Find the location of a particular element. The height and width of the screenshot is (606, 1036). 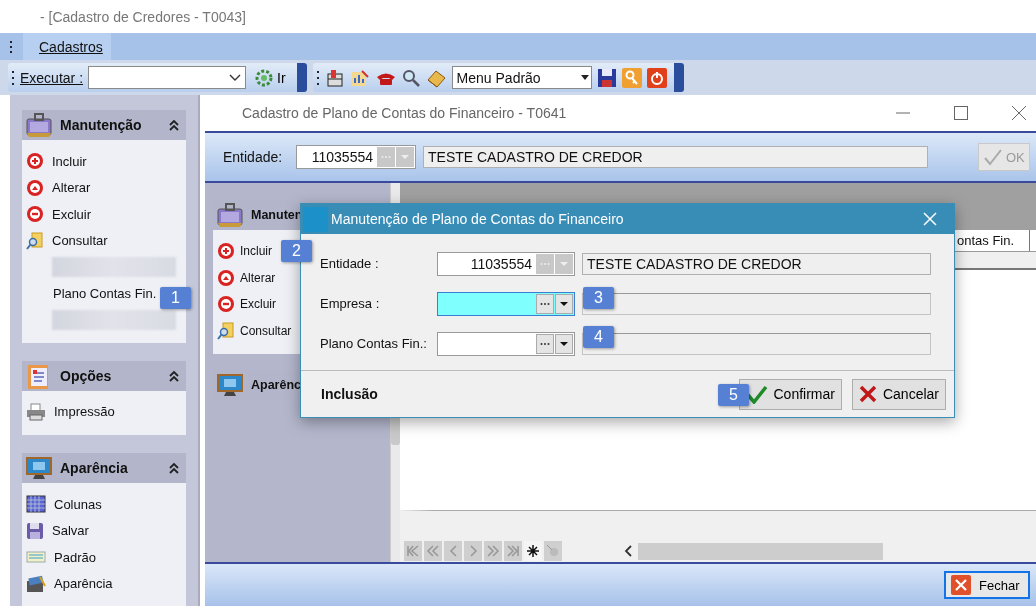

asterisk-icon is located at coordinates (533, 551).